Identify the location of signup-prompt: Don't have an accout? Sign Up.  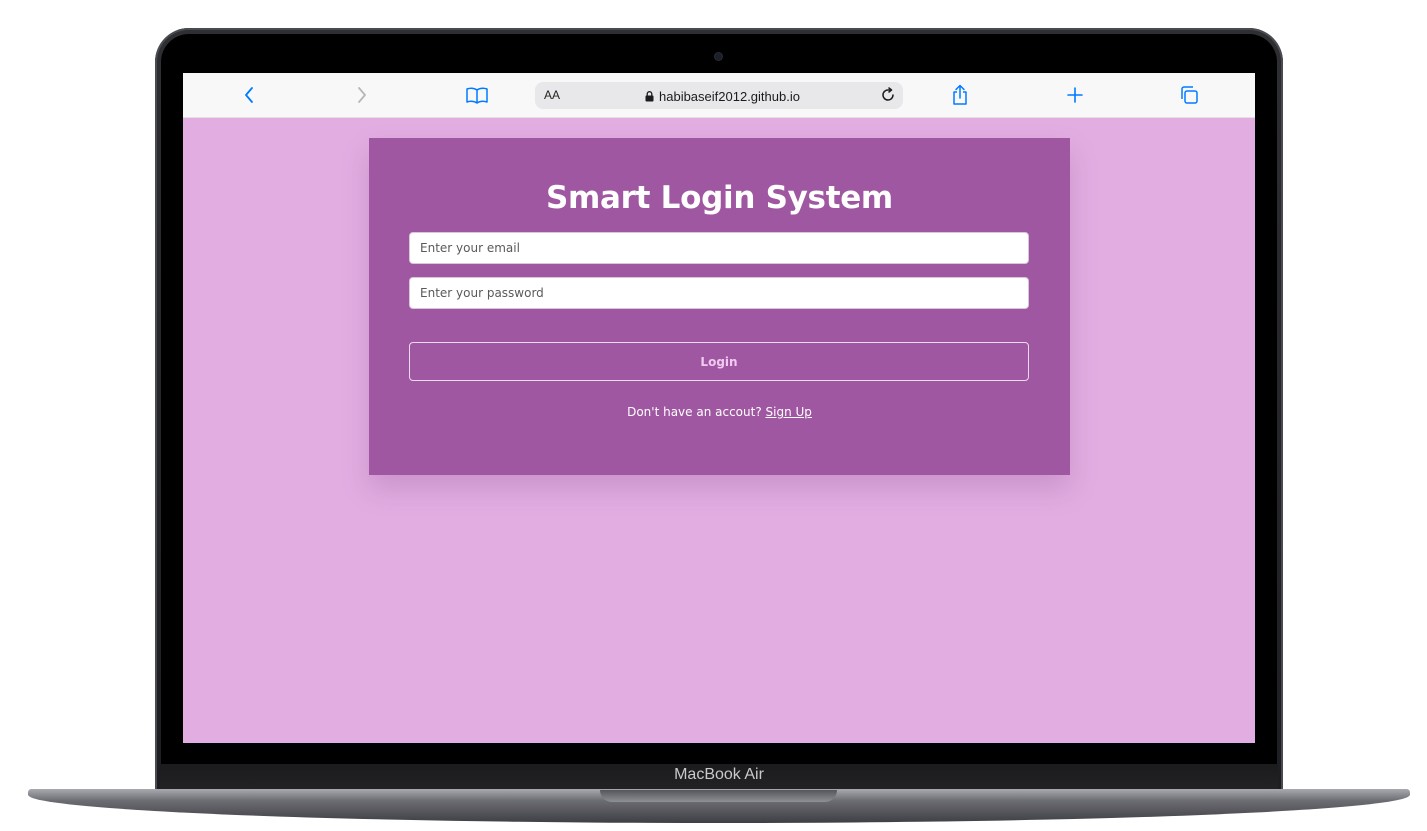
(719, 412).